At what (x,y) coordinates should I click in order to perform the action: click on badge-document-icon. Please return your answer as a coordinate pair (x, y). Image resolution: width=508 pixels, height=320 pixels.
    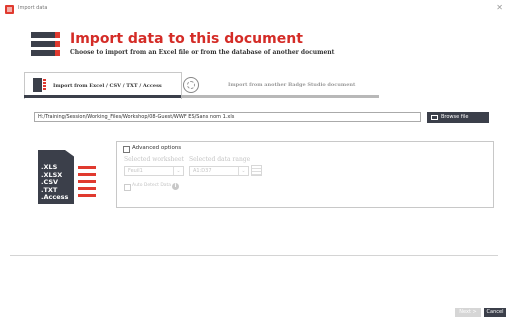
    Looking at the image, I should click on (191, 85).